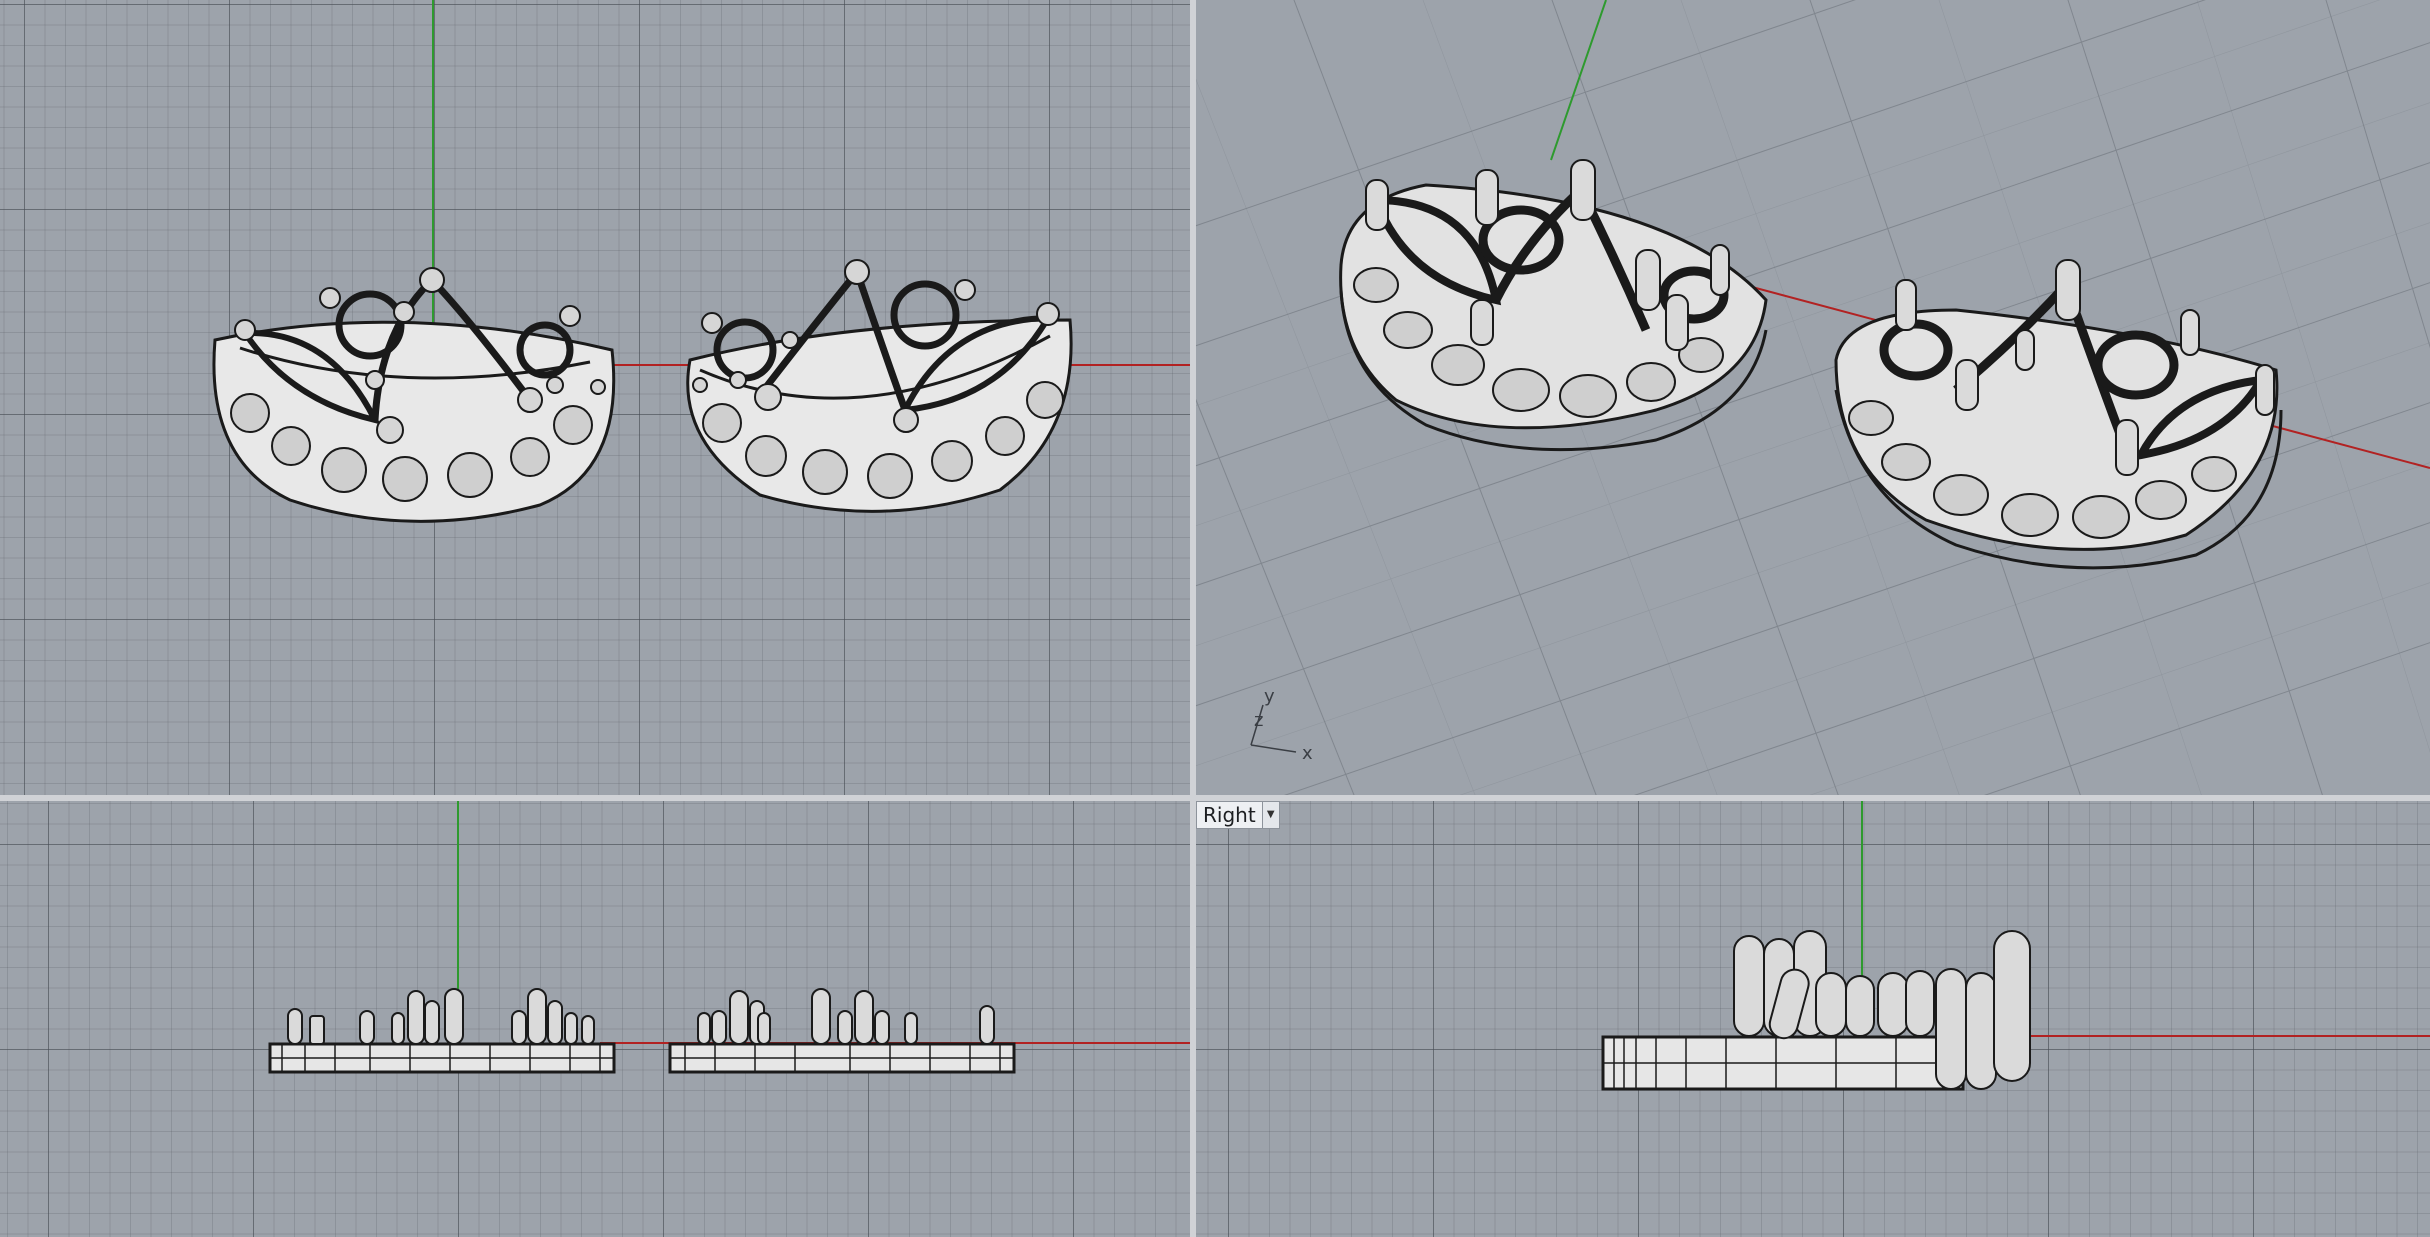 This screenshot has width=2430, height=1237. Describe the element at coordinates (1816, 1010) in the screenshot. I see `earring-right-side` at that location.